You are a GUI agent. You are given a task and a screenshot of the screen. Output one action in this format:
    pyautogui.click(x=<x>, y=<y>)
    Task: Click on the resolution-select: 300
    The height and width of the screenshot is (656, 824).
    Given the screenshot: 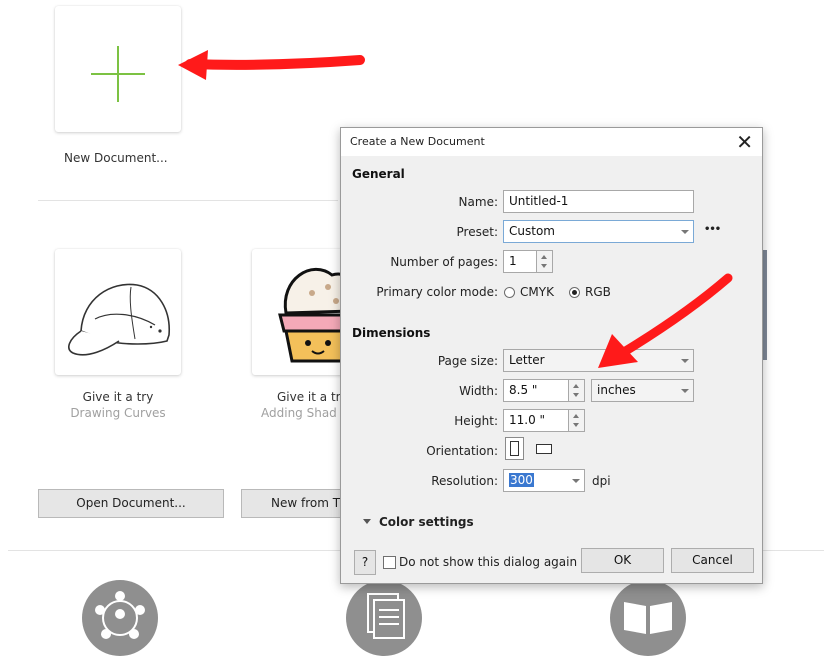 What is the action you would take?
    pyautogui.click(x=544, y=480)
    